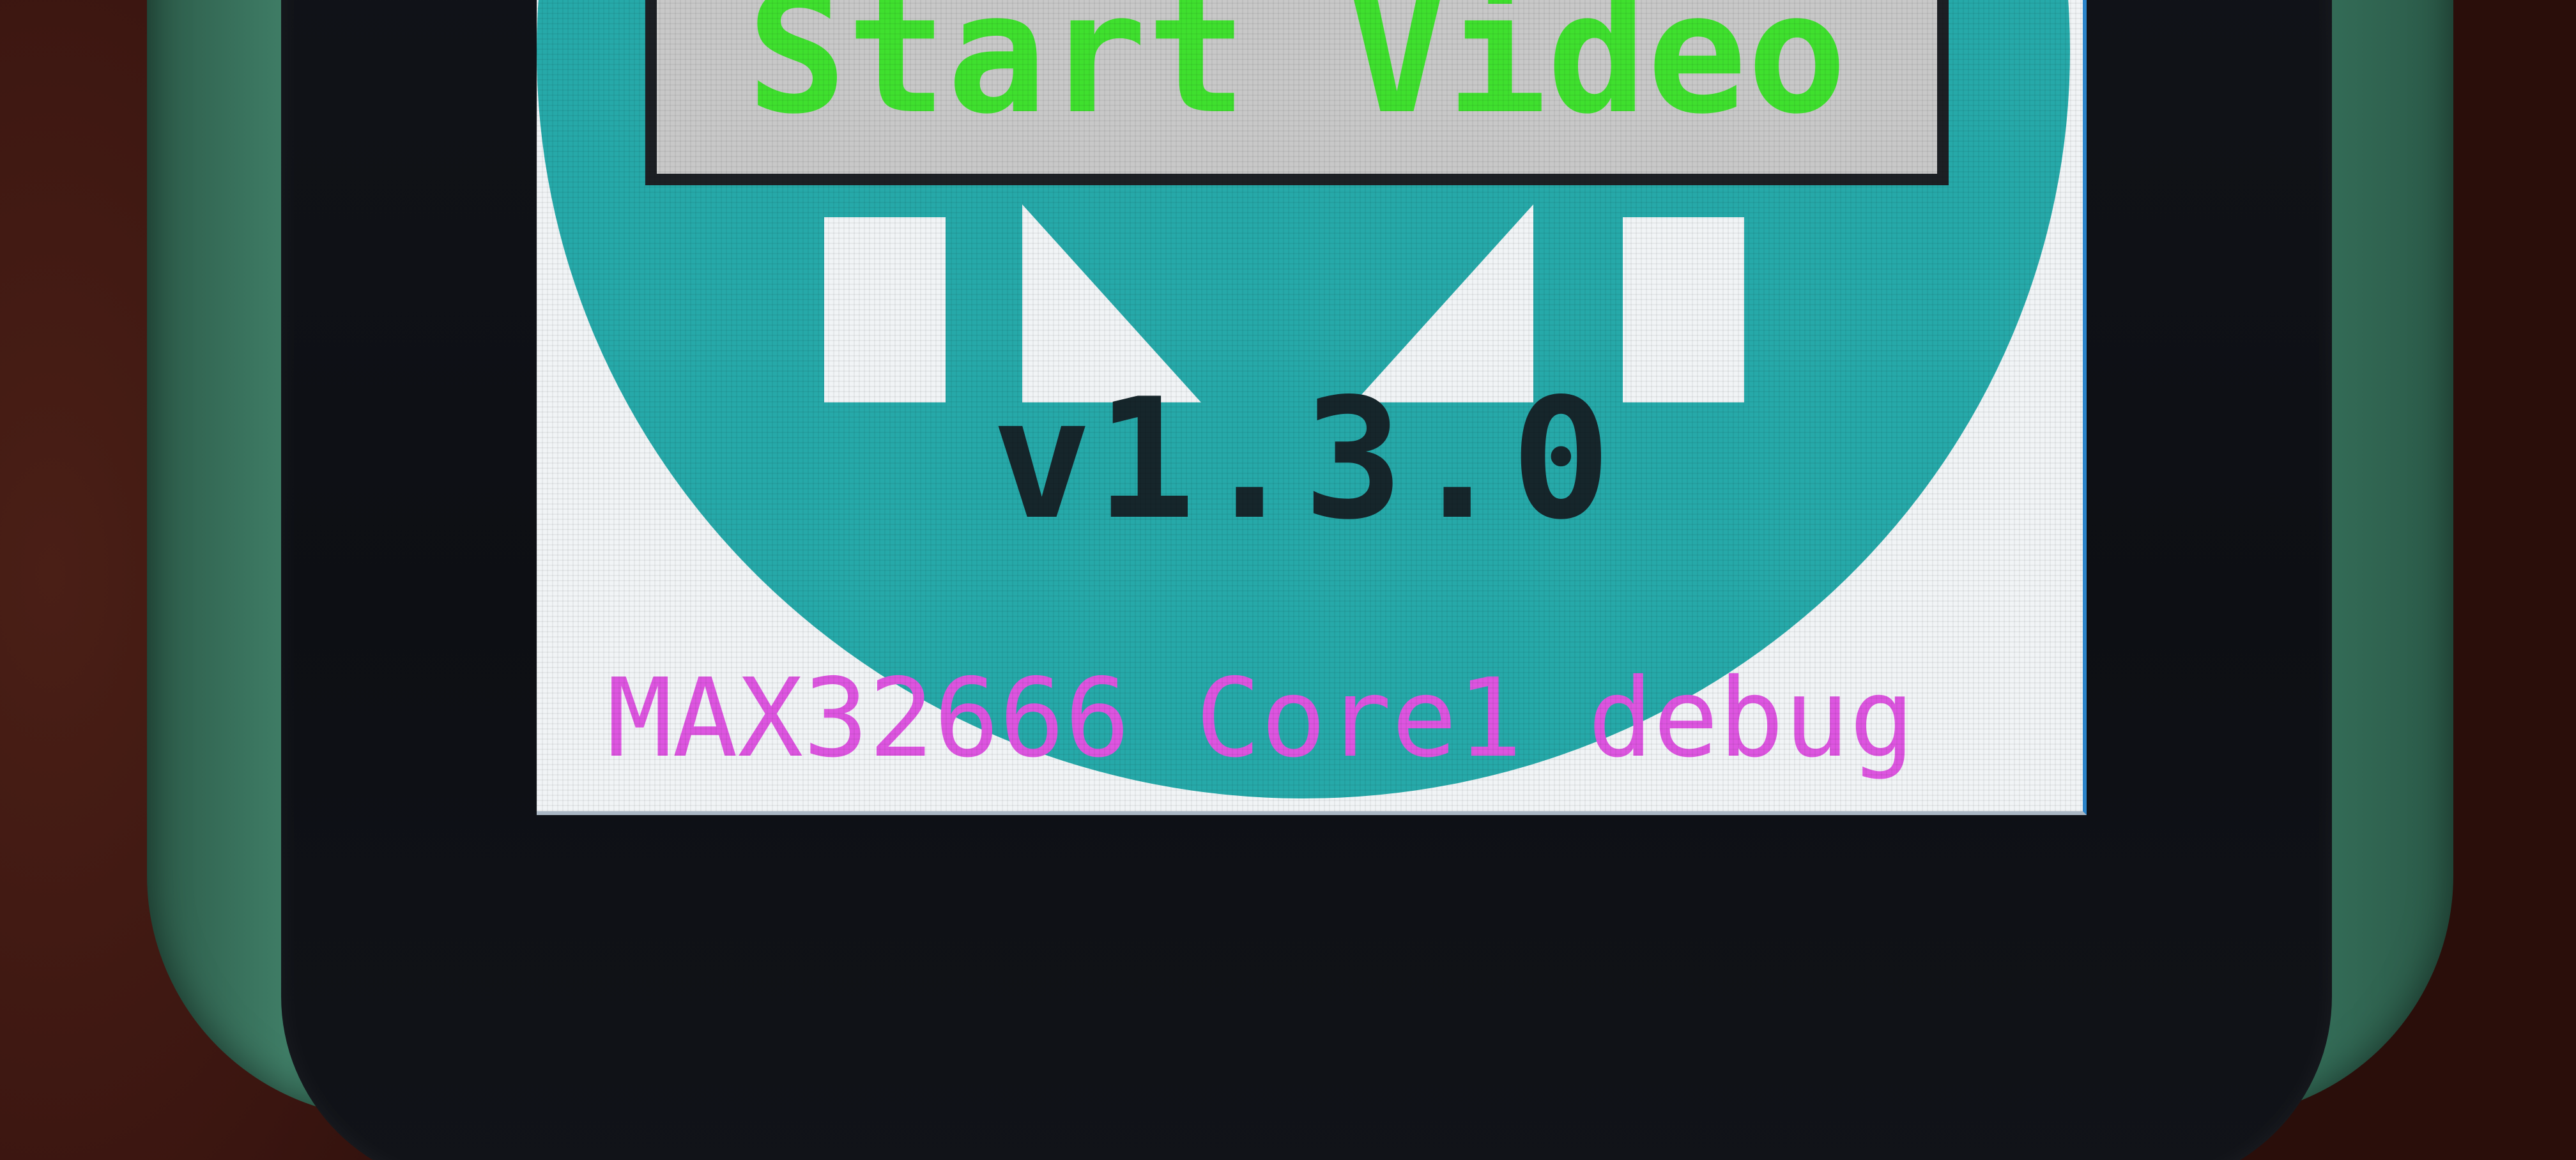  Describe the element at coordinates (885, 309) in the screenshot. I see `maxim-logo-left-bar` at that location.